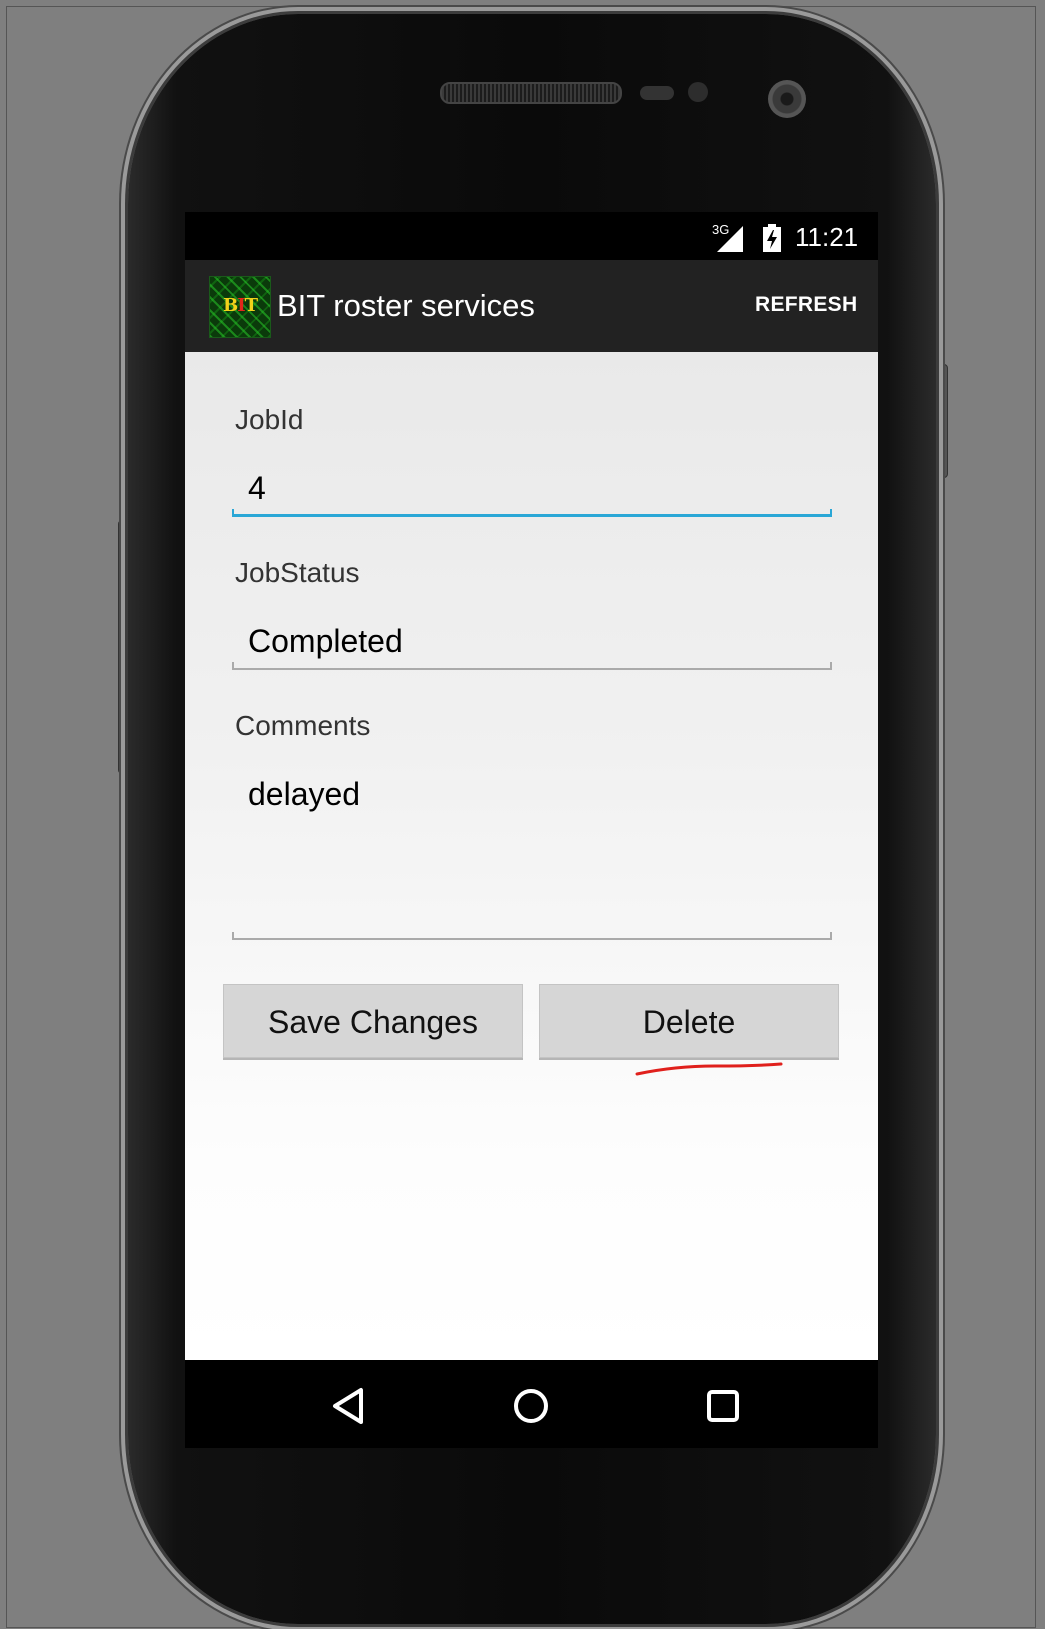 The width and height of the screenshot is (1045, 1629). I want to click on comments-label: Comments, so click(303, 725).